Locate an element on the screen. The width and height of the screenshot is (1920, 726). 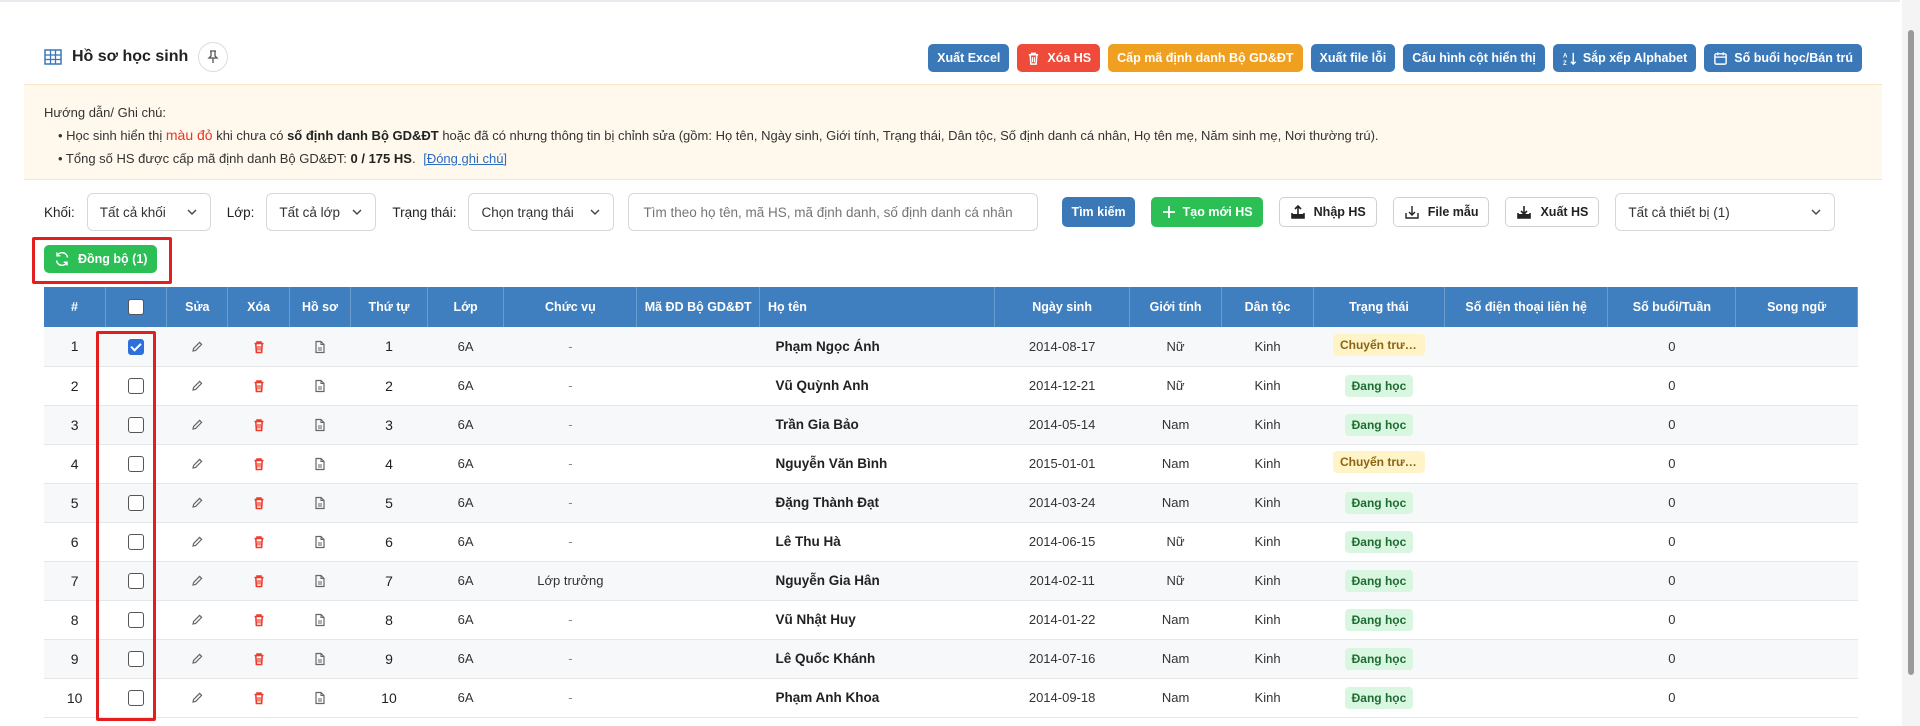
select-all-checkbox is located at coordinates (135, 307).